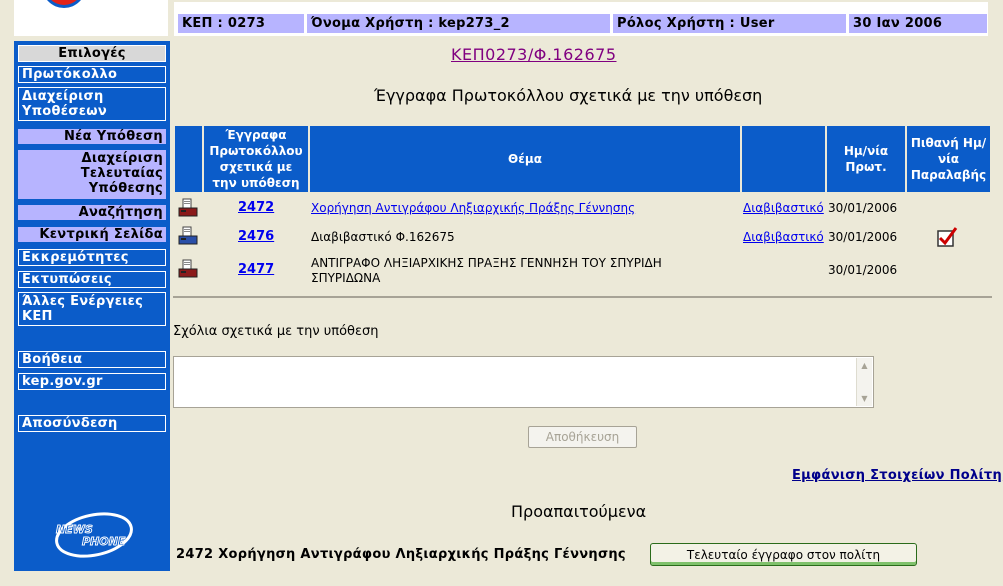 Image resolution: width=1003 pixels, height=586 pixels. What do you see at coordinates (92, 104) in the screenshot?
I see `sidebar-item-manage-cases: Διαχείριση Υποθέσεων` at bounding box center [92, 104].